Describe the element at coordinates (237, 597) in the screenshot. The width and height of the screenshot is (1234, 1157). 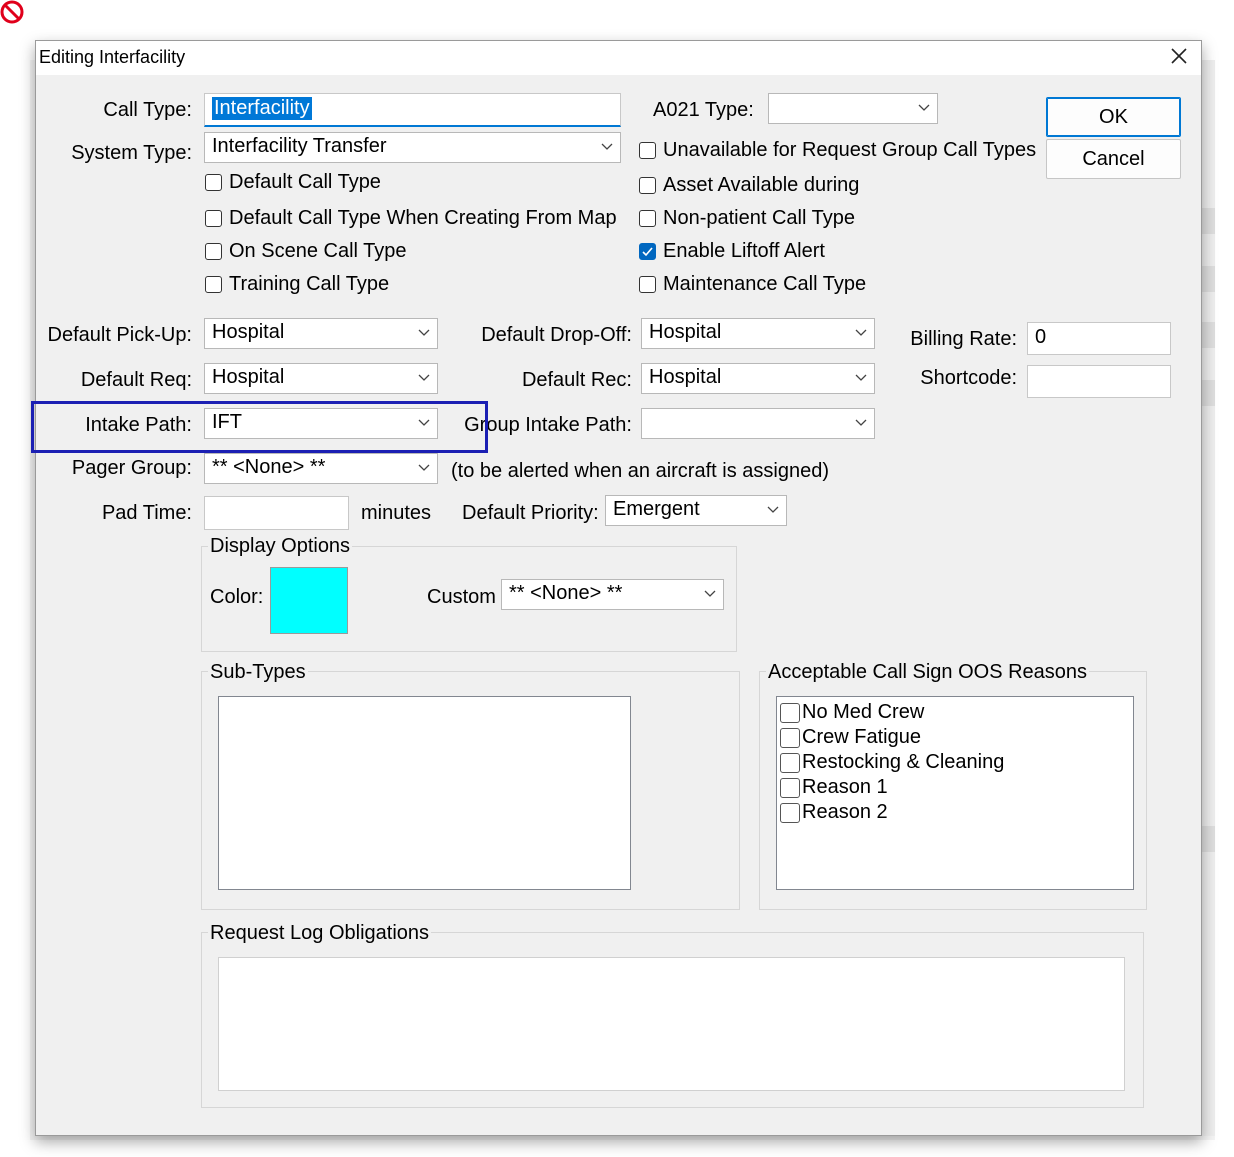
I see `color-label: Color:` at that location.